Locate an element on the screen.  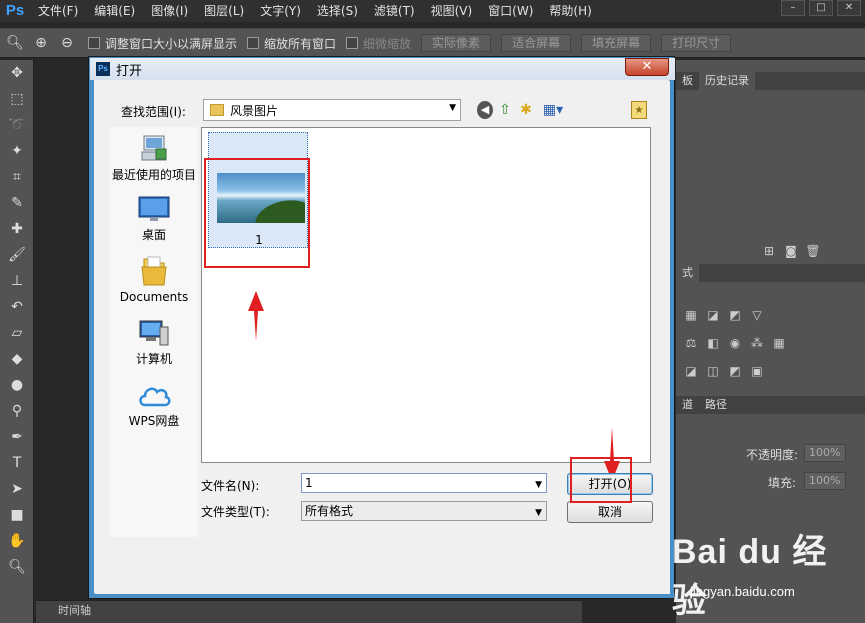
dodge-tool-icon: ⚲ is located at coordinates (17, 411).